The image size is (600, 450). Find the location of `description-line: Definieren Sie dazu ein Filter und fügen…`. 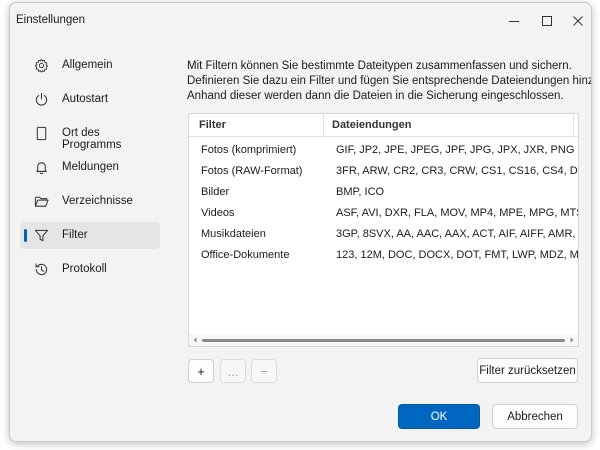

description-line: Definieren Sie dazu ein Filter und fügen… is located at coordinates (389, 81).